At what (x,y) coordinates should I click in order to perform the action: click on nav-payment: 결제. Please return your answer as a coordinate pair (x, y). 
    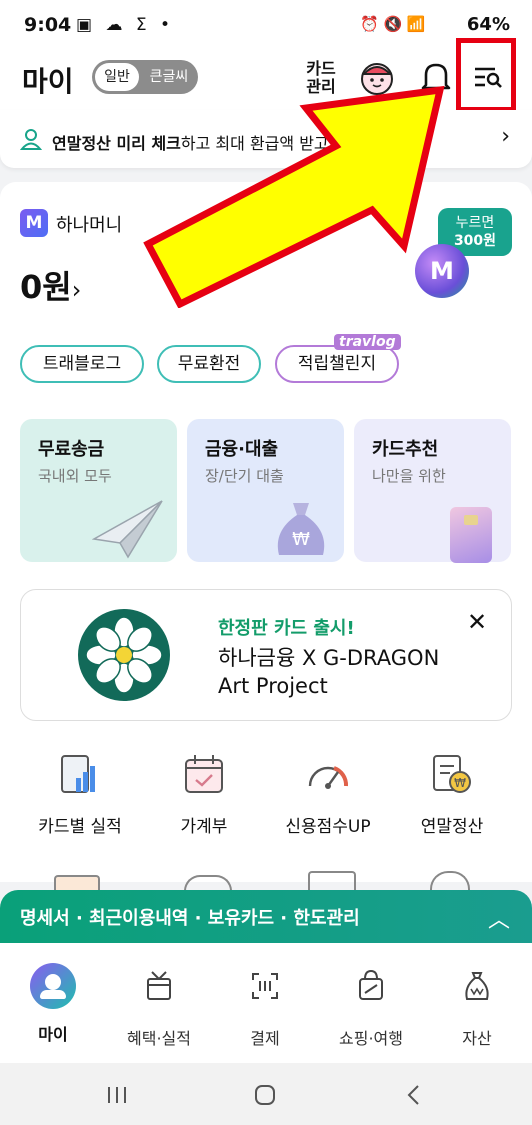
    Looking at the image, I should click on (265, 996).